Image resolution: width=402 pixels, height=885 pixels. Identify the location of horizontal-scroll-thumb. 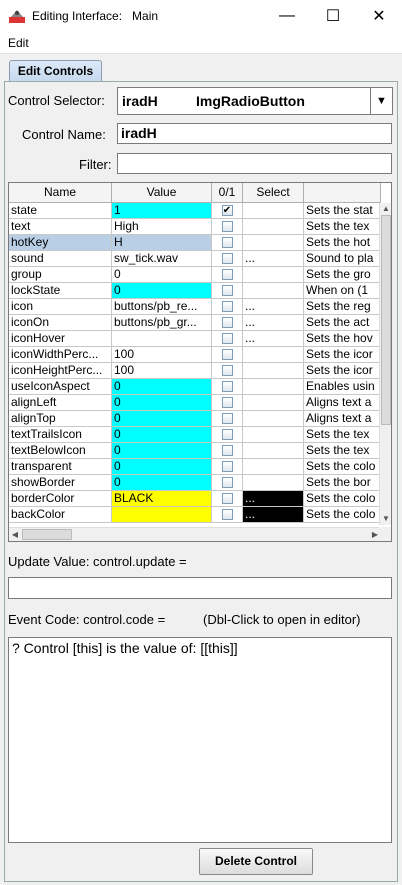
(47, 534).